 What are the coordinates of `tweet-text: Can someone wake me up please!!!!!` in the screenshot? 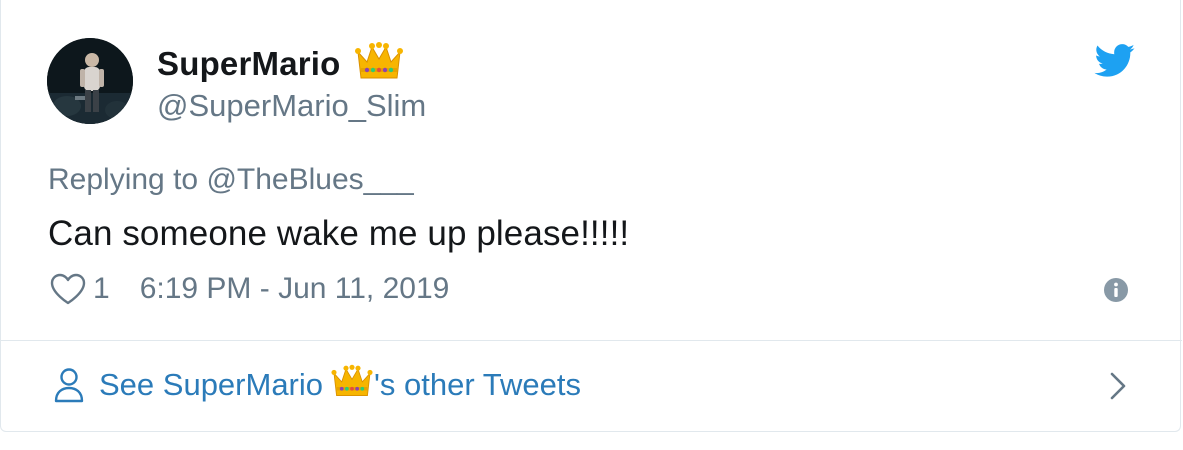 It's located at (339, 233).